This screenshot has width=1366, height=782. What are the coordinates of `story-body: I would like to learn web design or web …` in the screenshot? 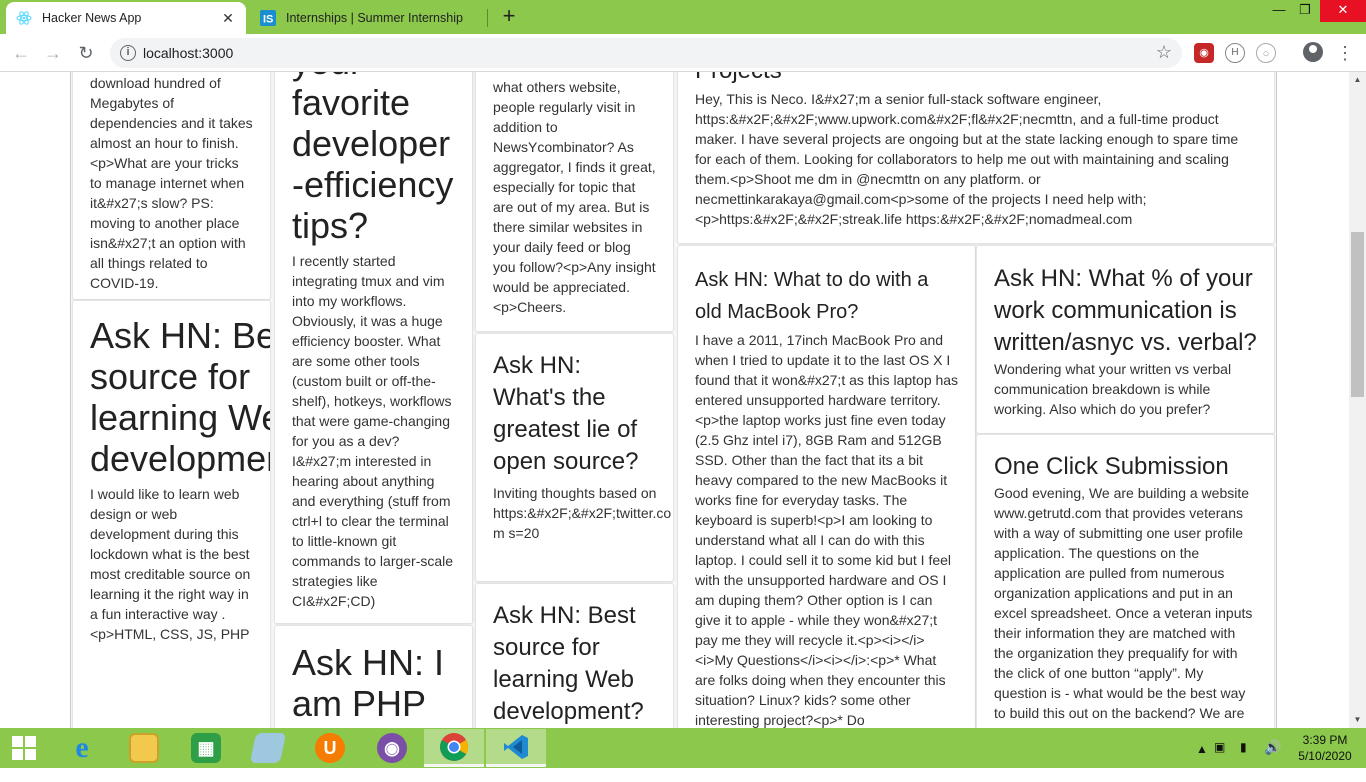 It's located at (170, 564).